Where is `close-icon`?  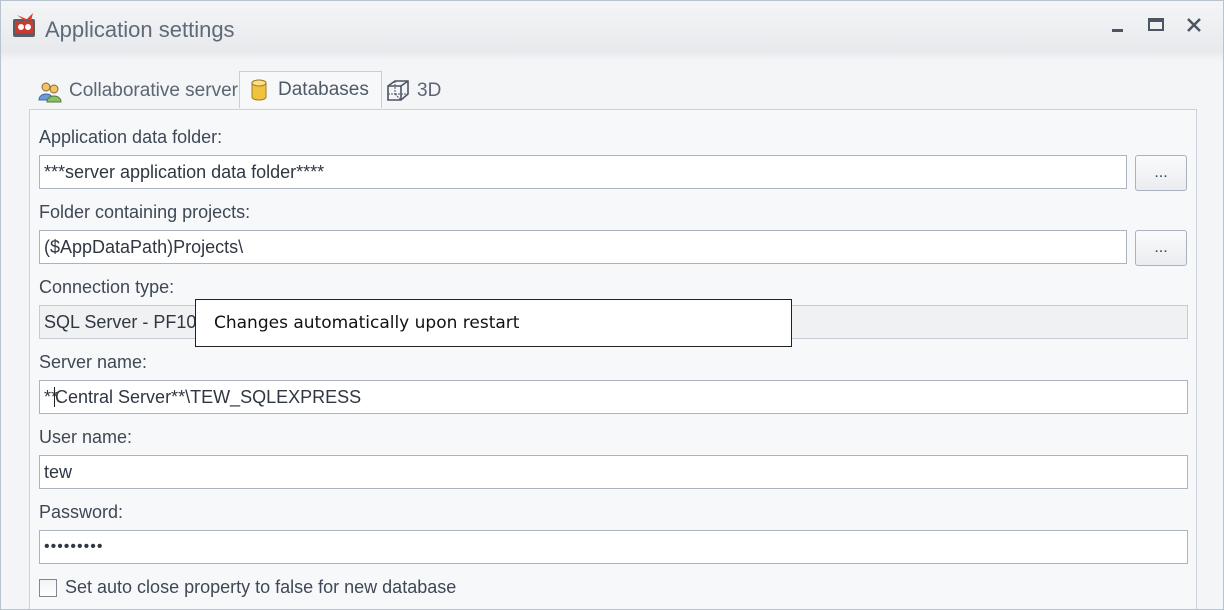
close-icon is located at coordinates (1194, 27).